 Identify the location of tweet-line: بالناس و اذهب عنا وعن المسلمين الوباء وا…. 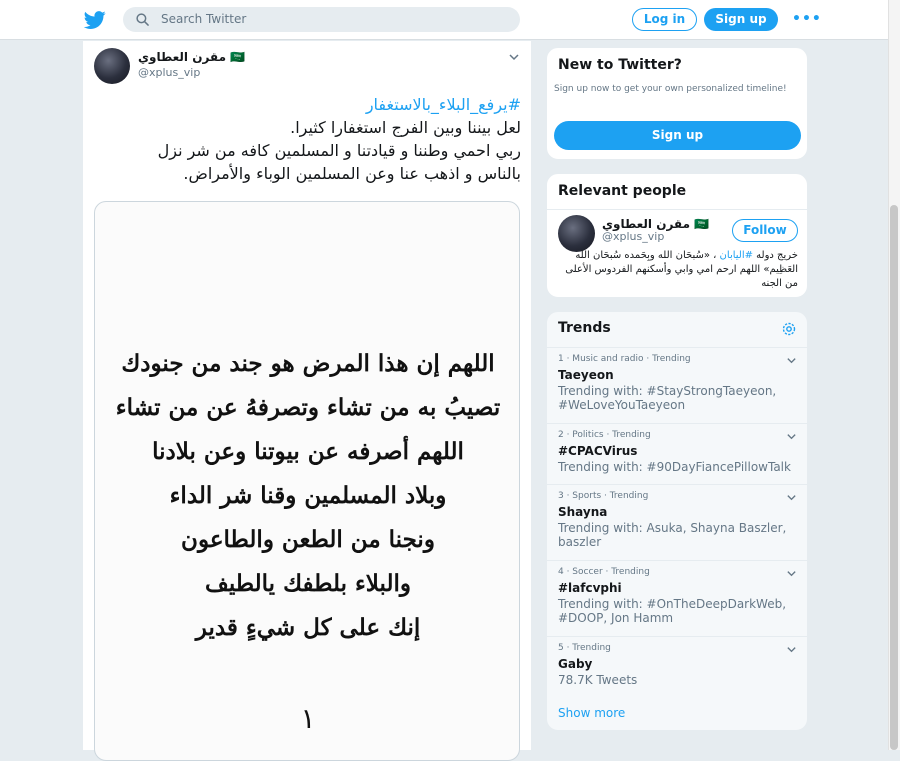
(352, 173).